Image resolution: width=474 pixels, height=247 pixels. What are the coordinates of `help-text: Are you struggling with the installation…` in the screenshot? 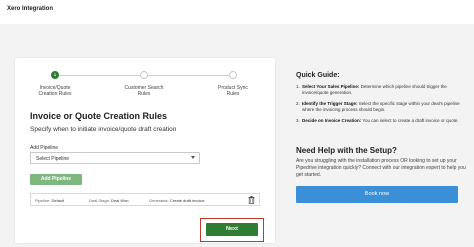 It's located at (381, 168).